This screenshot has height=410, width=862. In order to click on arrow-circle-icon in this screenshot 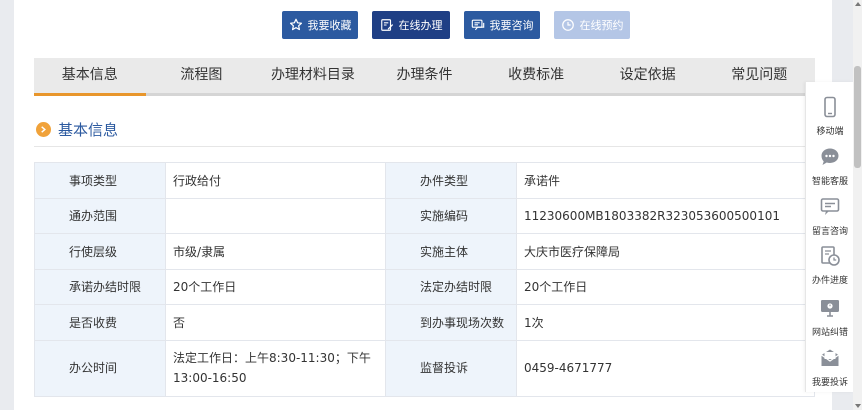, I will do `click(43, 129)`.